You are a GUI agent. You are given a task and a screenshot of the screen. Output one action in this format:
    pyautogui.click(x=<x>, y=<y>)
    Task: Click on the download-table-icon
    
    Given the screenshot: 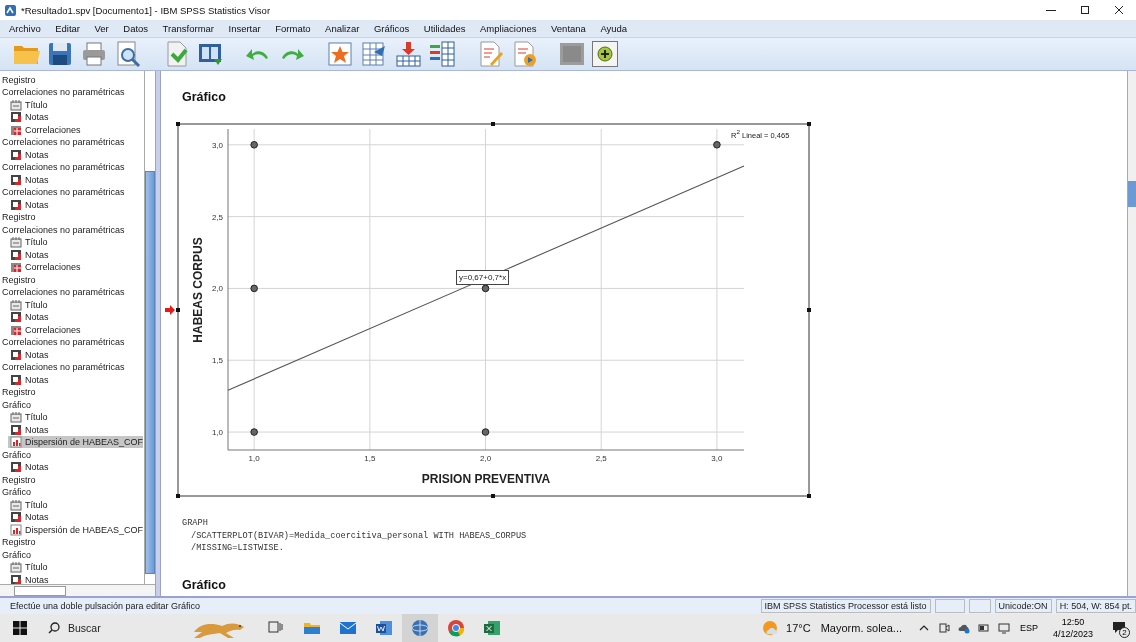 What is the action you would take?
    pyautogui.click(x=408, y=54)
    